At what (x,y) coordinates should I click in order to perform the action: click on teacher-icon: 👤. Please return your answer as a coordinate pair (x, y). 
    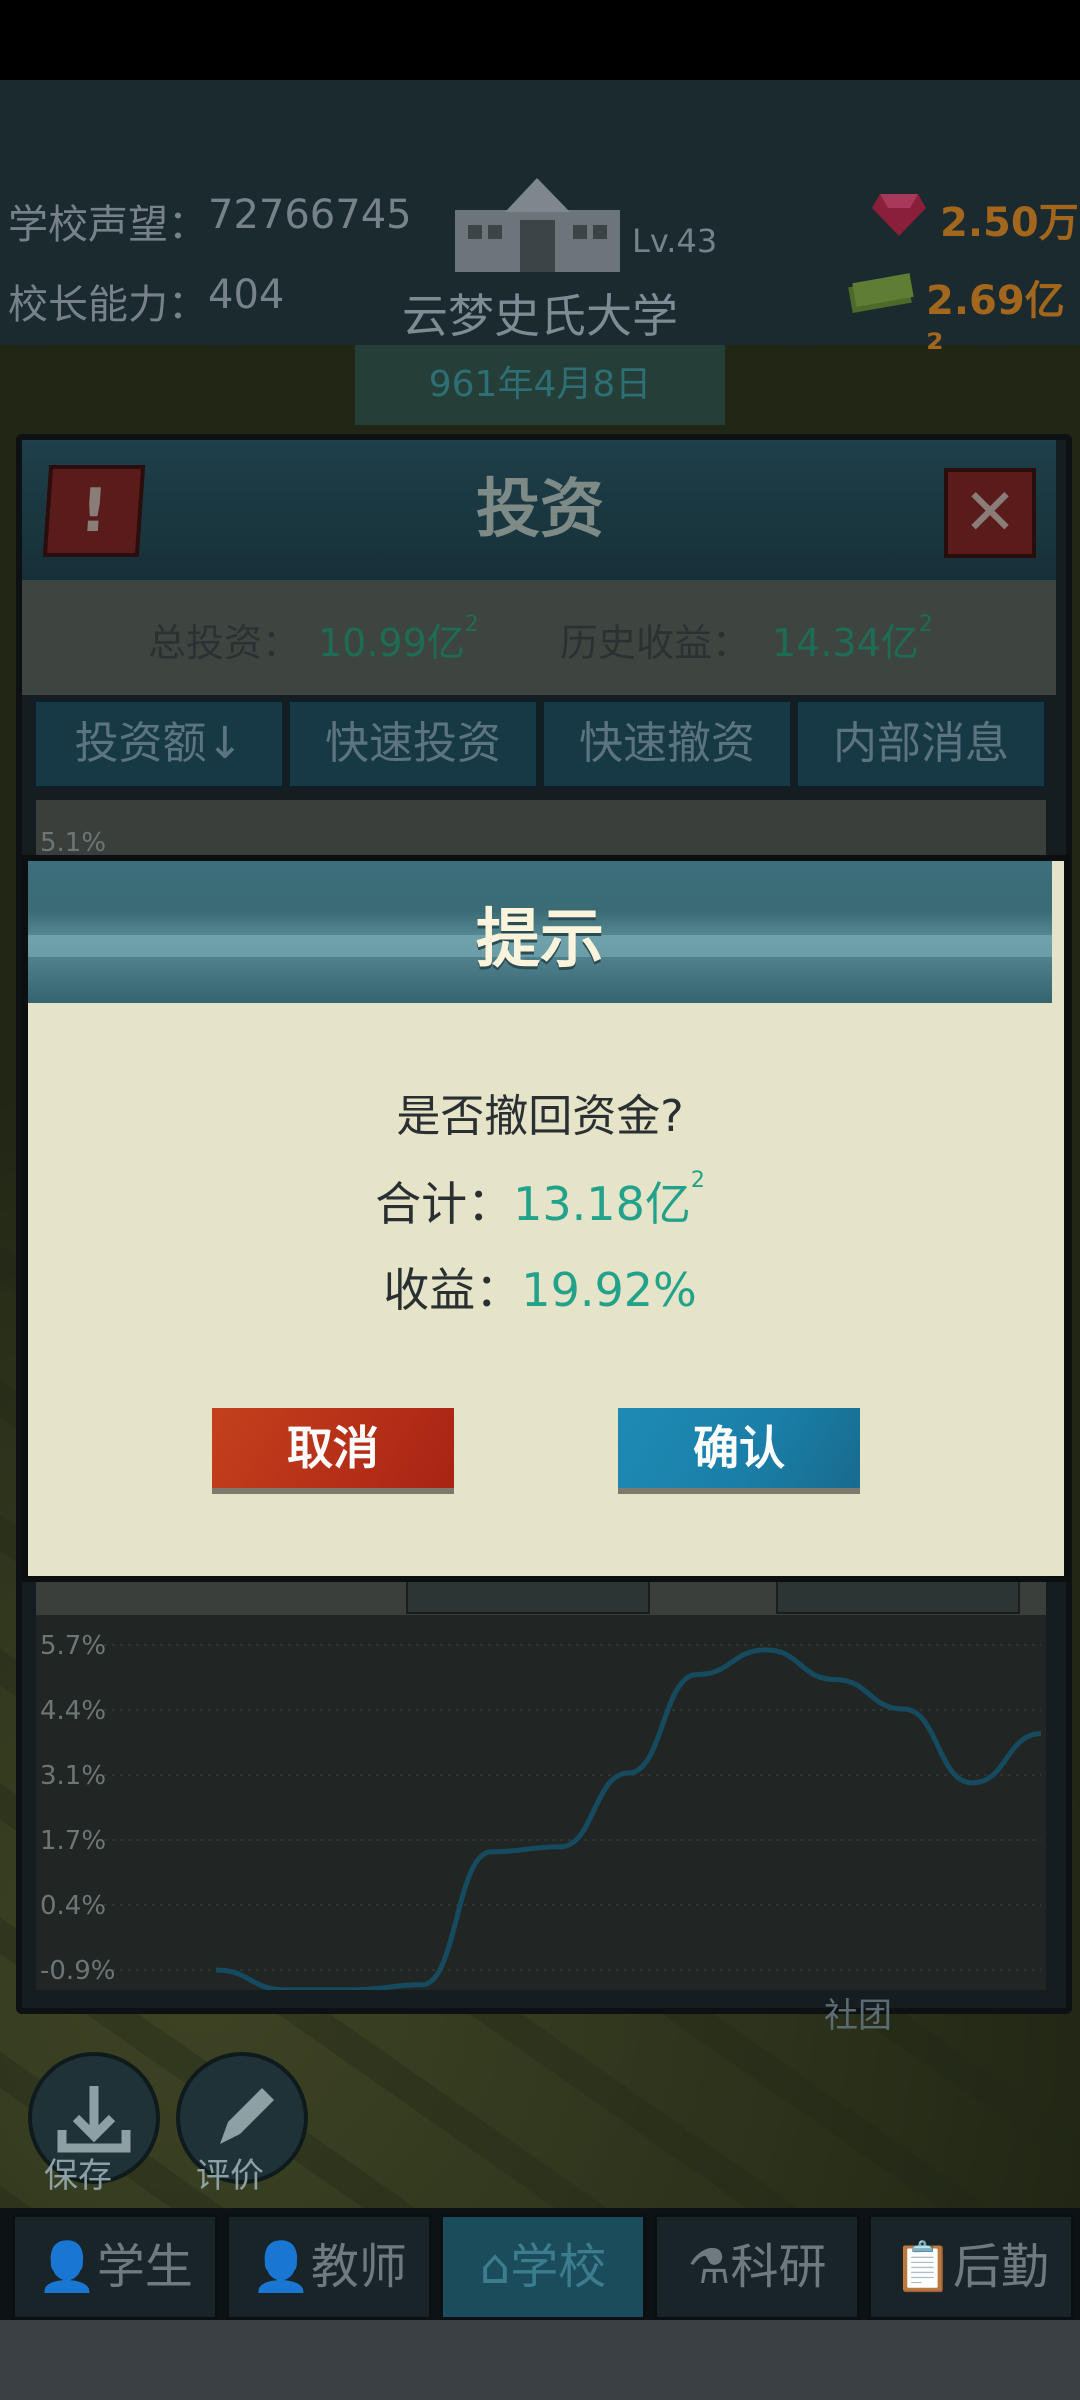
    Looking at the image, I should click on (281, 2267).